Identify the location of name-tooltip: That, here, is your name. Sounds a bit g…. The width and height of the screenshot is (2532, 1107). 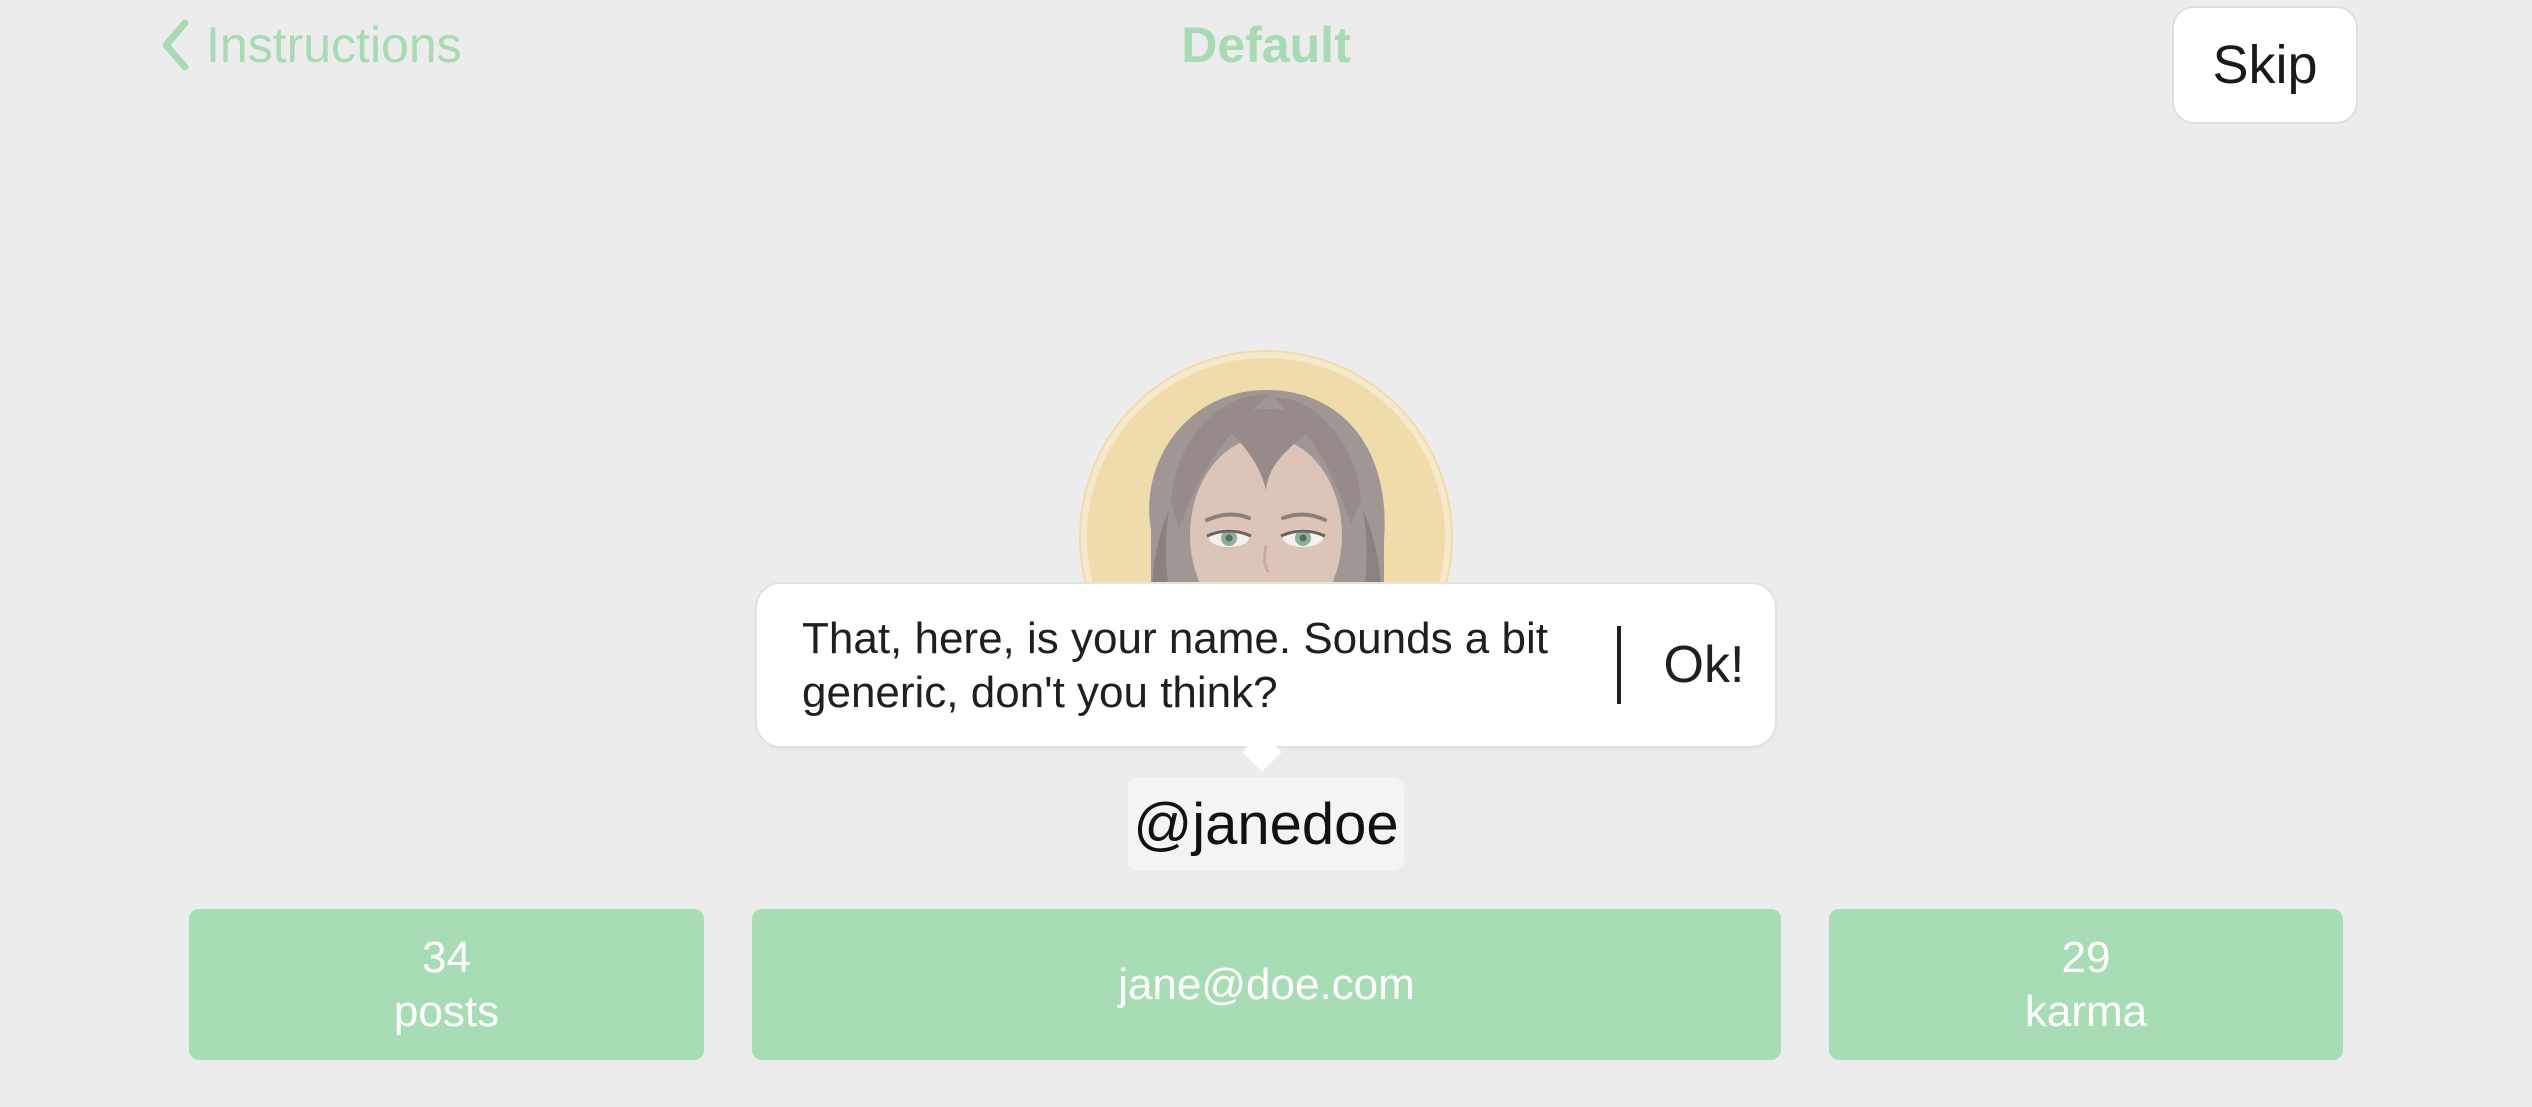
(1266, 665).